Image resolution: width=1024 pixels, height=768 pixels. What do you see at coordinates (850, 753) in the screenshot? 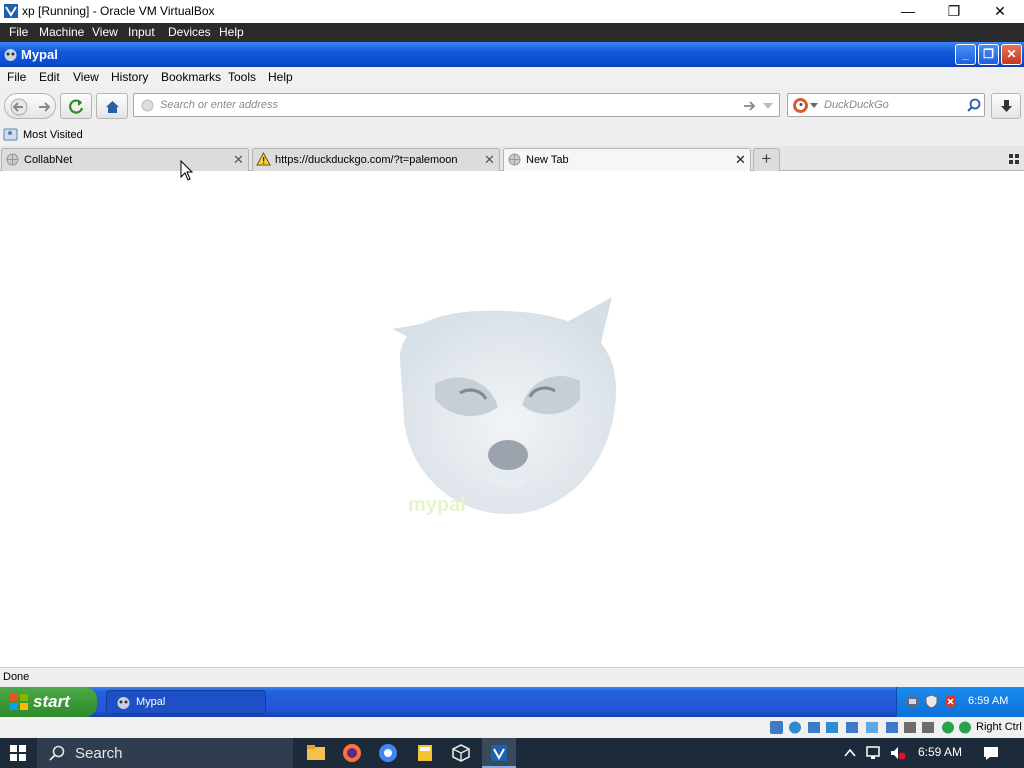
I see `chevron-up-icon` at bounding box center [850, 753].